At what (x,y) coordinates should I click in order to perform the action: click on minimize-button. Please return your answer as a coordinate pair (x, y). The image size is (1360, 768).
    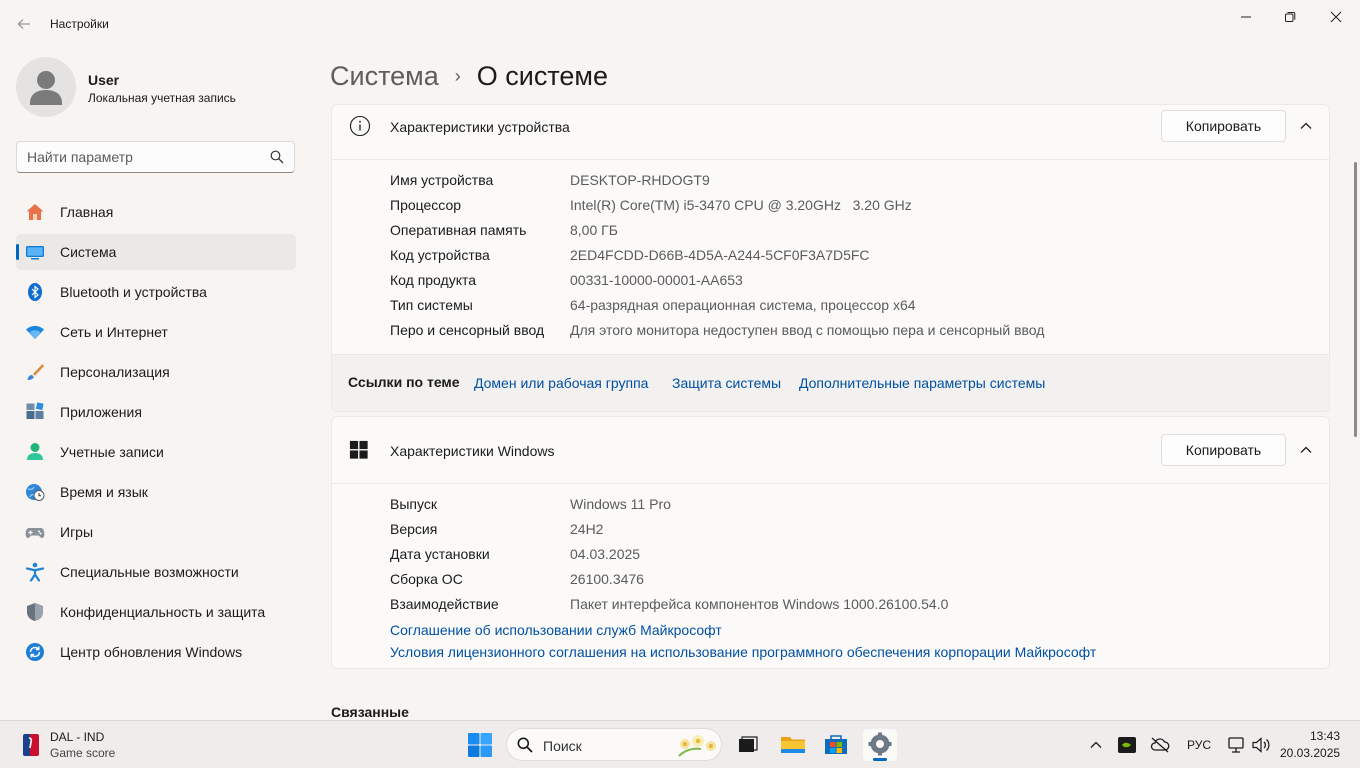
    Looking at the image, I should click on (1246, 17).